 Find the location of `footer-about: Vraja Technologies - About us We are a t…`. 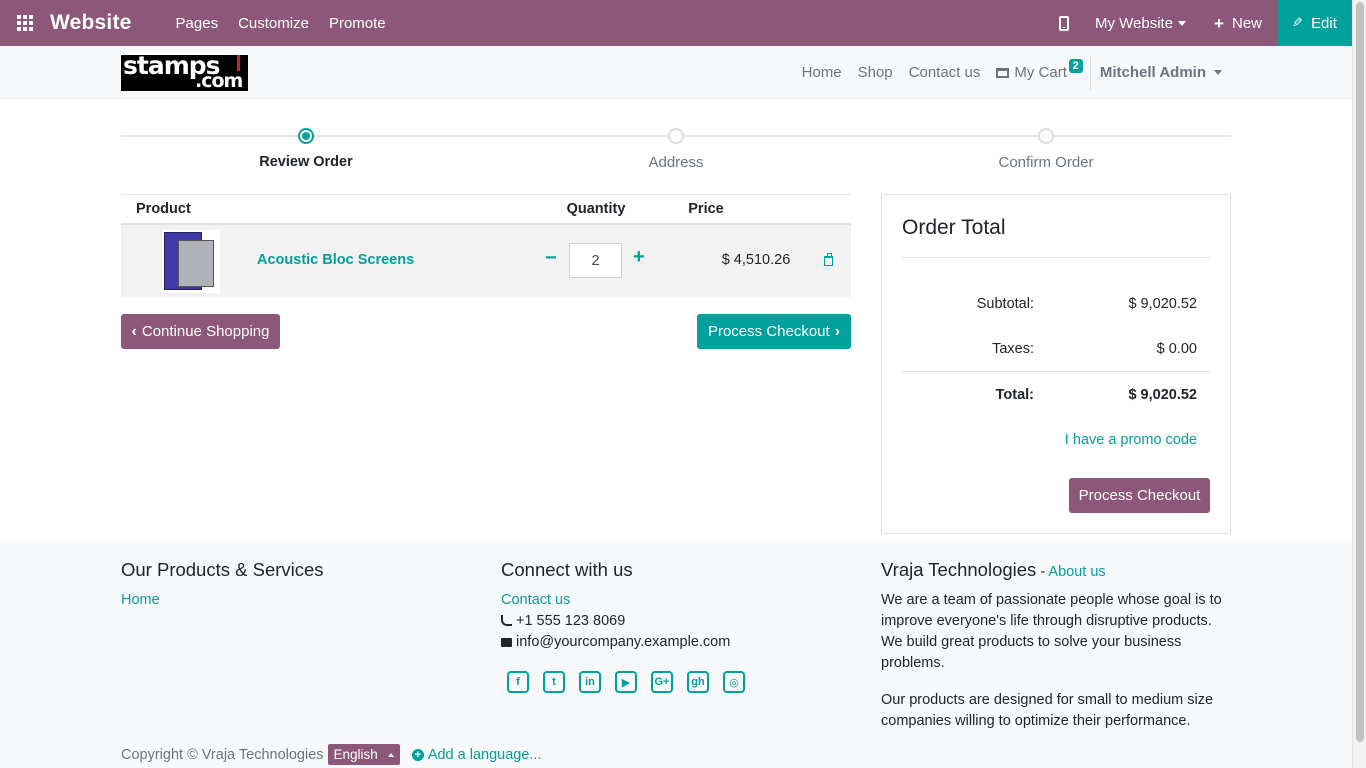

footer-about: Vraja Technologies - About us We are a t… is located at coordinates (1056, 645).